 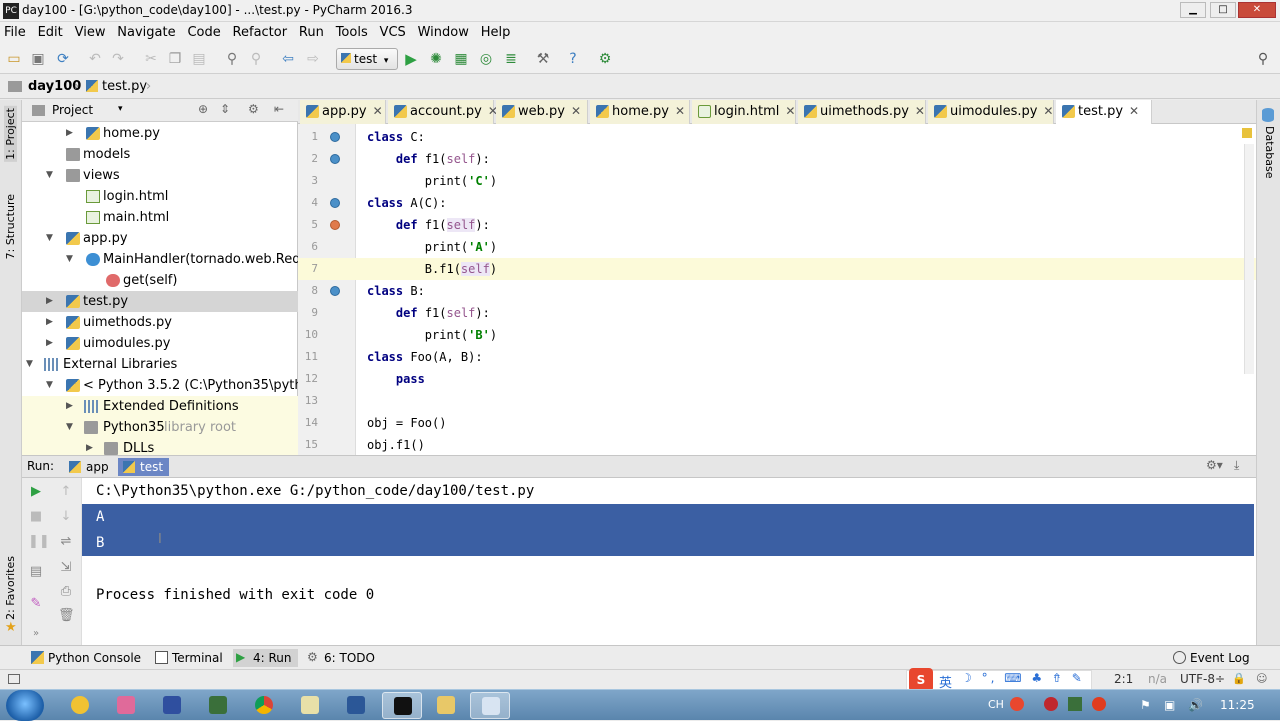 What do you see at coordinates (36, 517) in the screenshot?
I see `stop-icon: ■` at bounding box center [36, 517].